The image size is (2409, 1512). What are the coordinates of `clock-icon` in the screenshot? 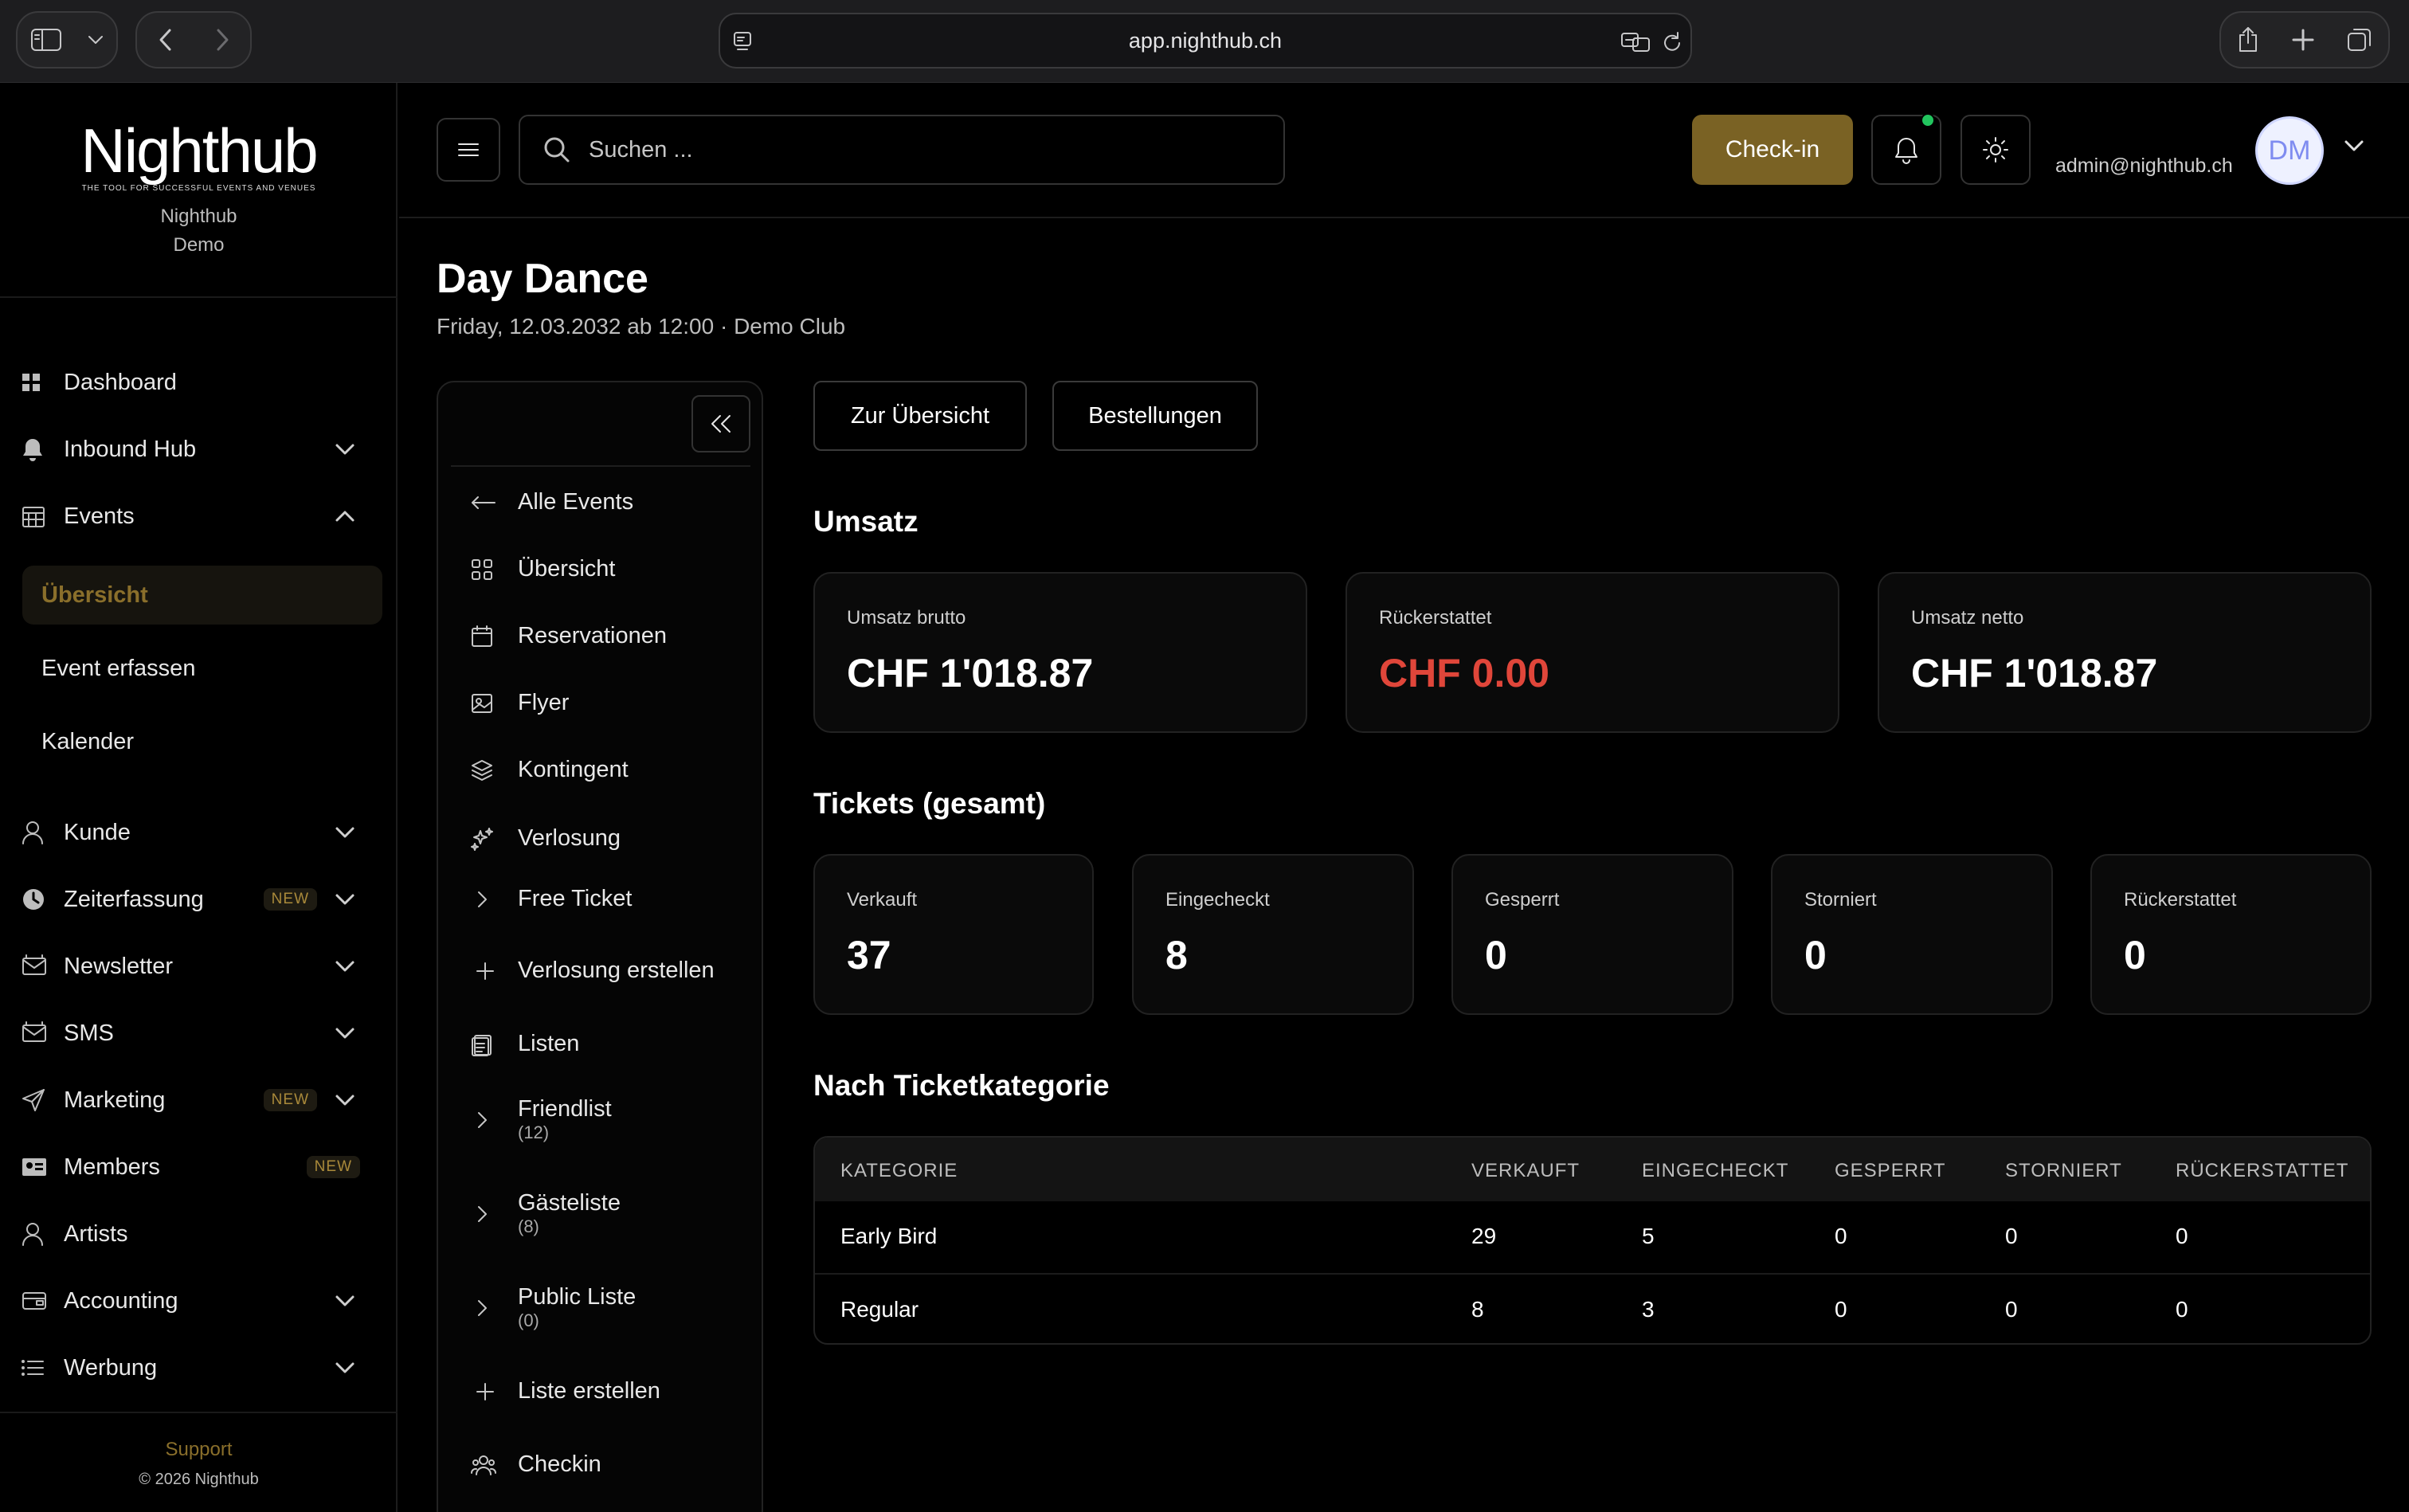 It's located at (42, 900).